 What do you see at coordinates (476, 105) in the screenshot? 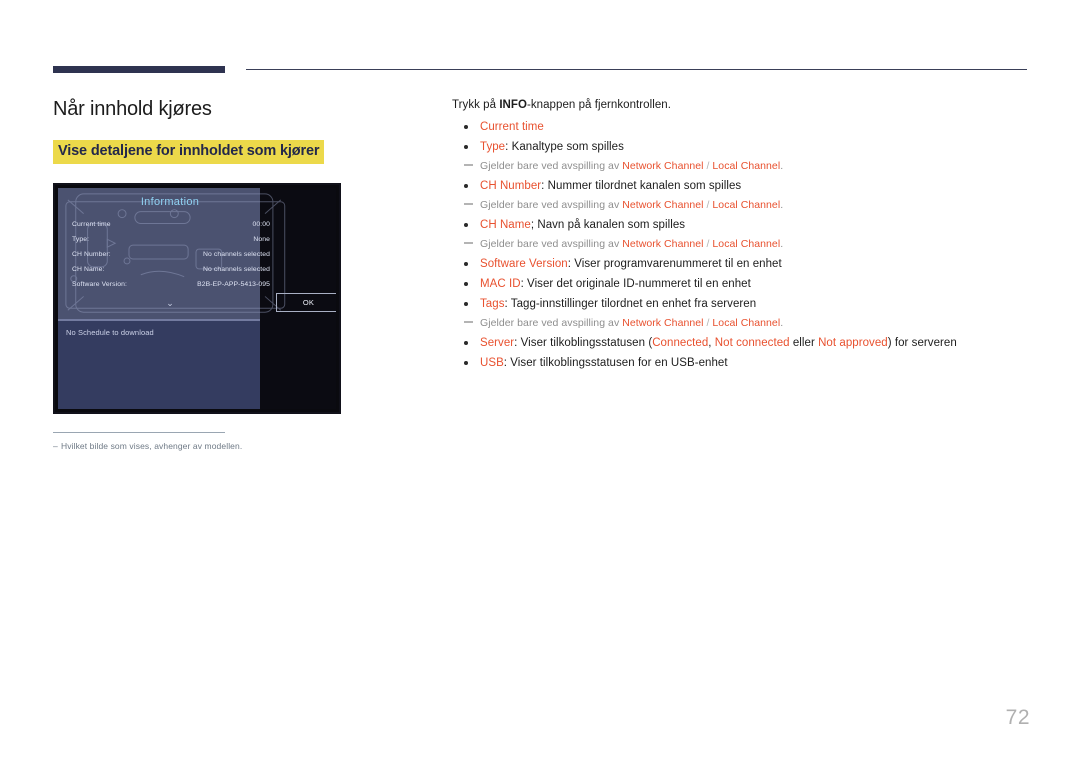
I see `intro-text-before: Trykk på` at bounding box center [476, 105].